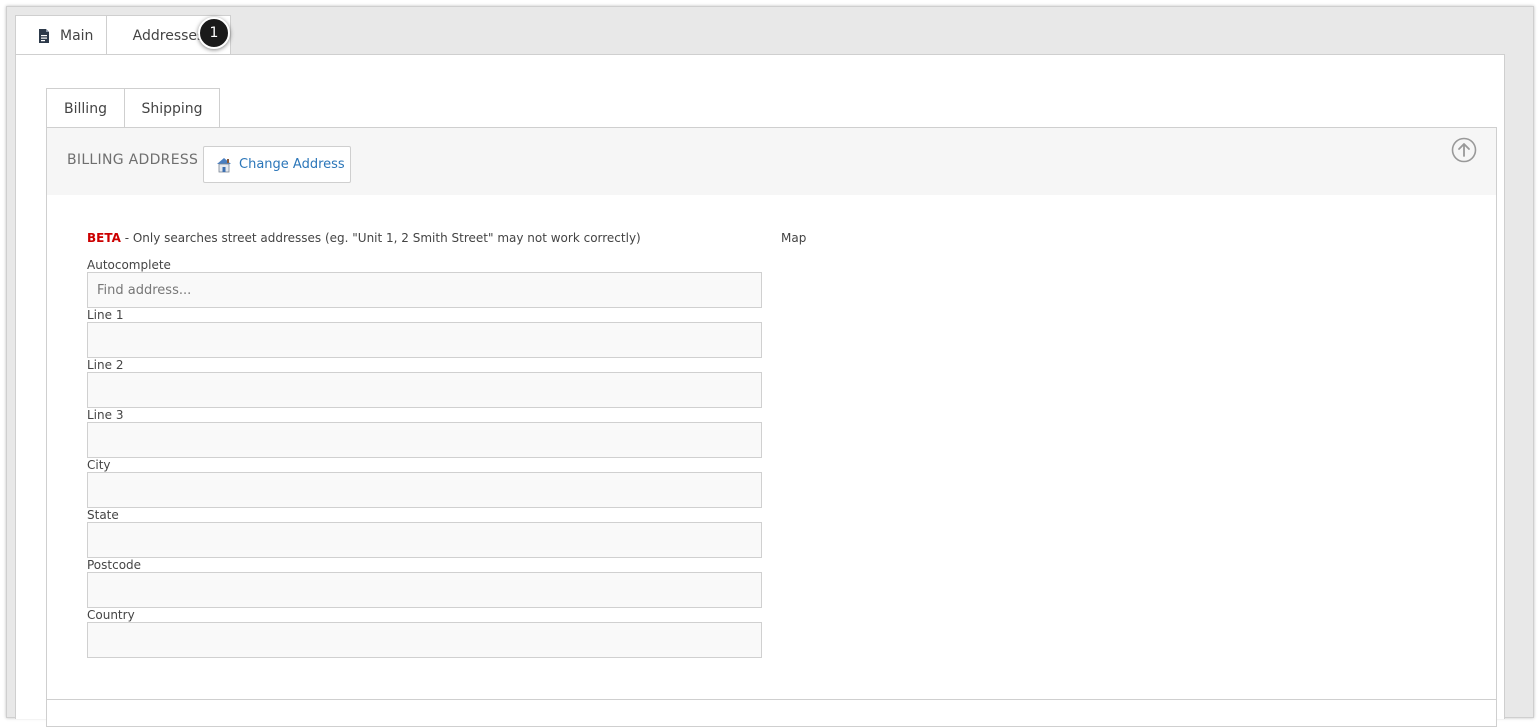 The height and width of the screenshot is (727, 1540). Describe the element at coordinates (794, 238) in the screenshot. I see `map-label: Map` at that location.